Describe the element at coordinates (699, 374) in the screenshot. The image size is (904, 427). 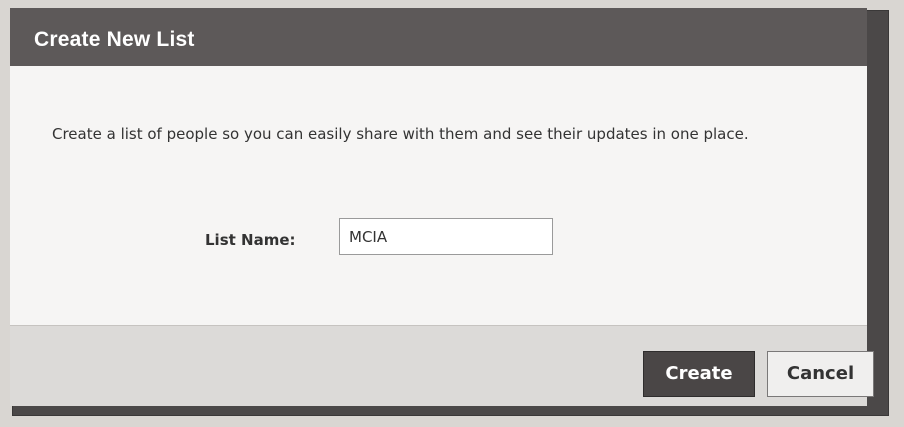
I see `create-button: Create` at that location.